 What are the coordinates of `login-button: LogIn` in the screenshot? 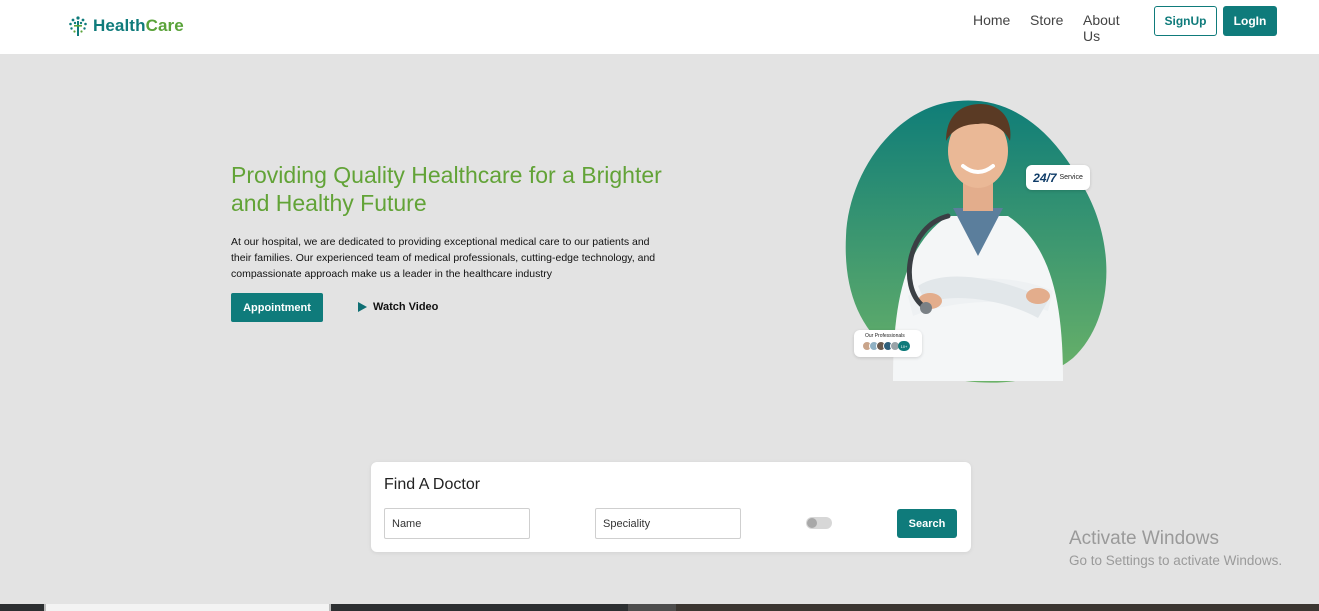 It's located at (1250, 21).